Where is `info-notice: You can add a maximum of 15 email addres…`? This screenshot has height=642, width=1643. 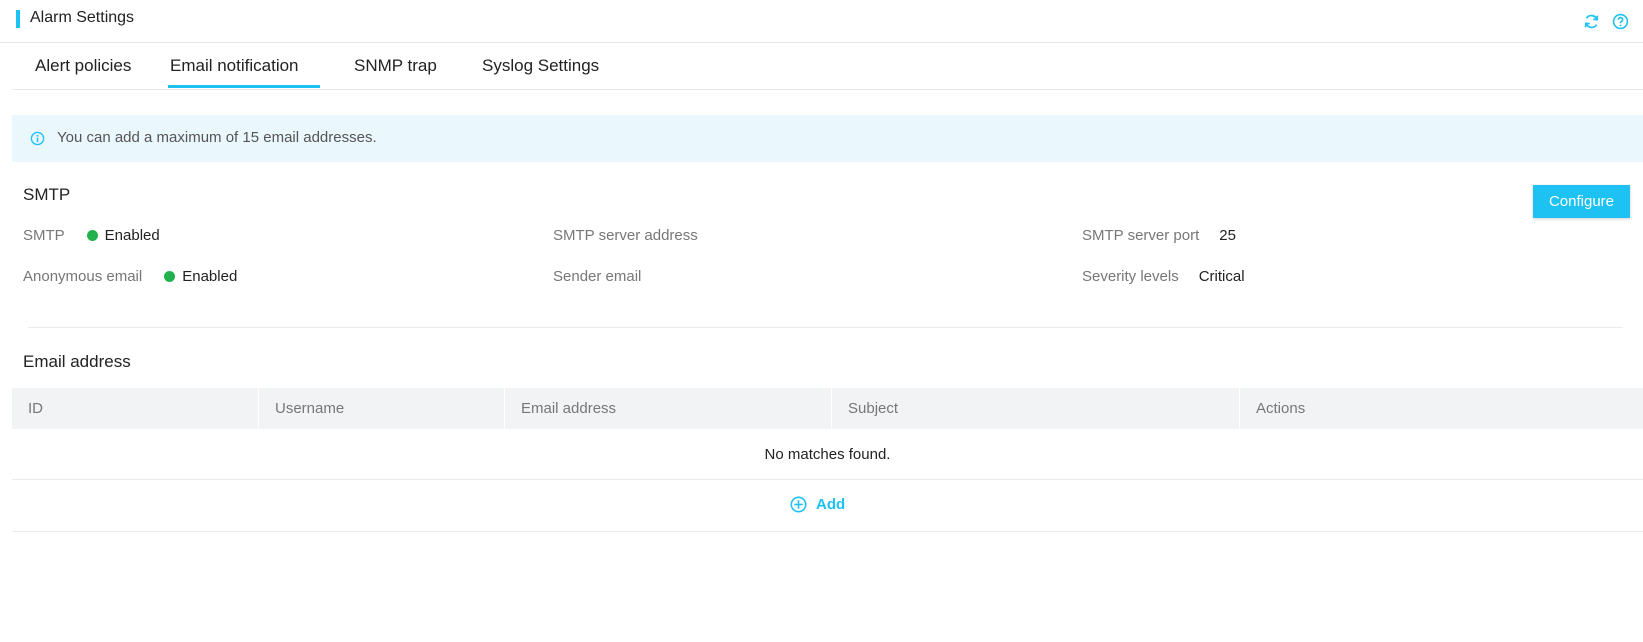 info-notice: You can add a maximum of 15 email addres… is located at coordinates (827, 138).